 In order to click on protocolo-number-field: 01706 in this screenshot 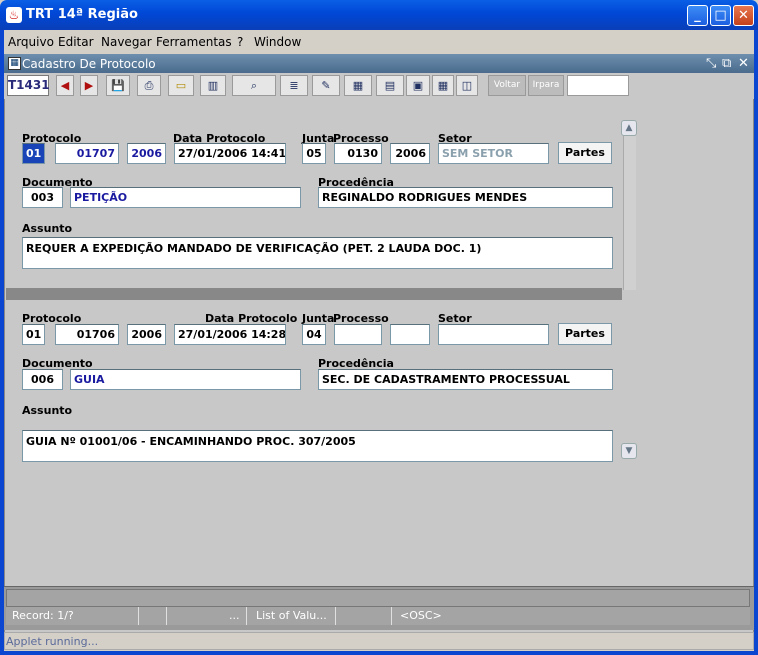, I will do `click(87, 334)`.